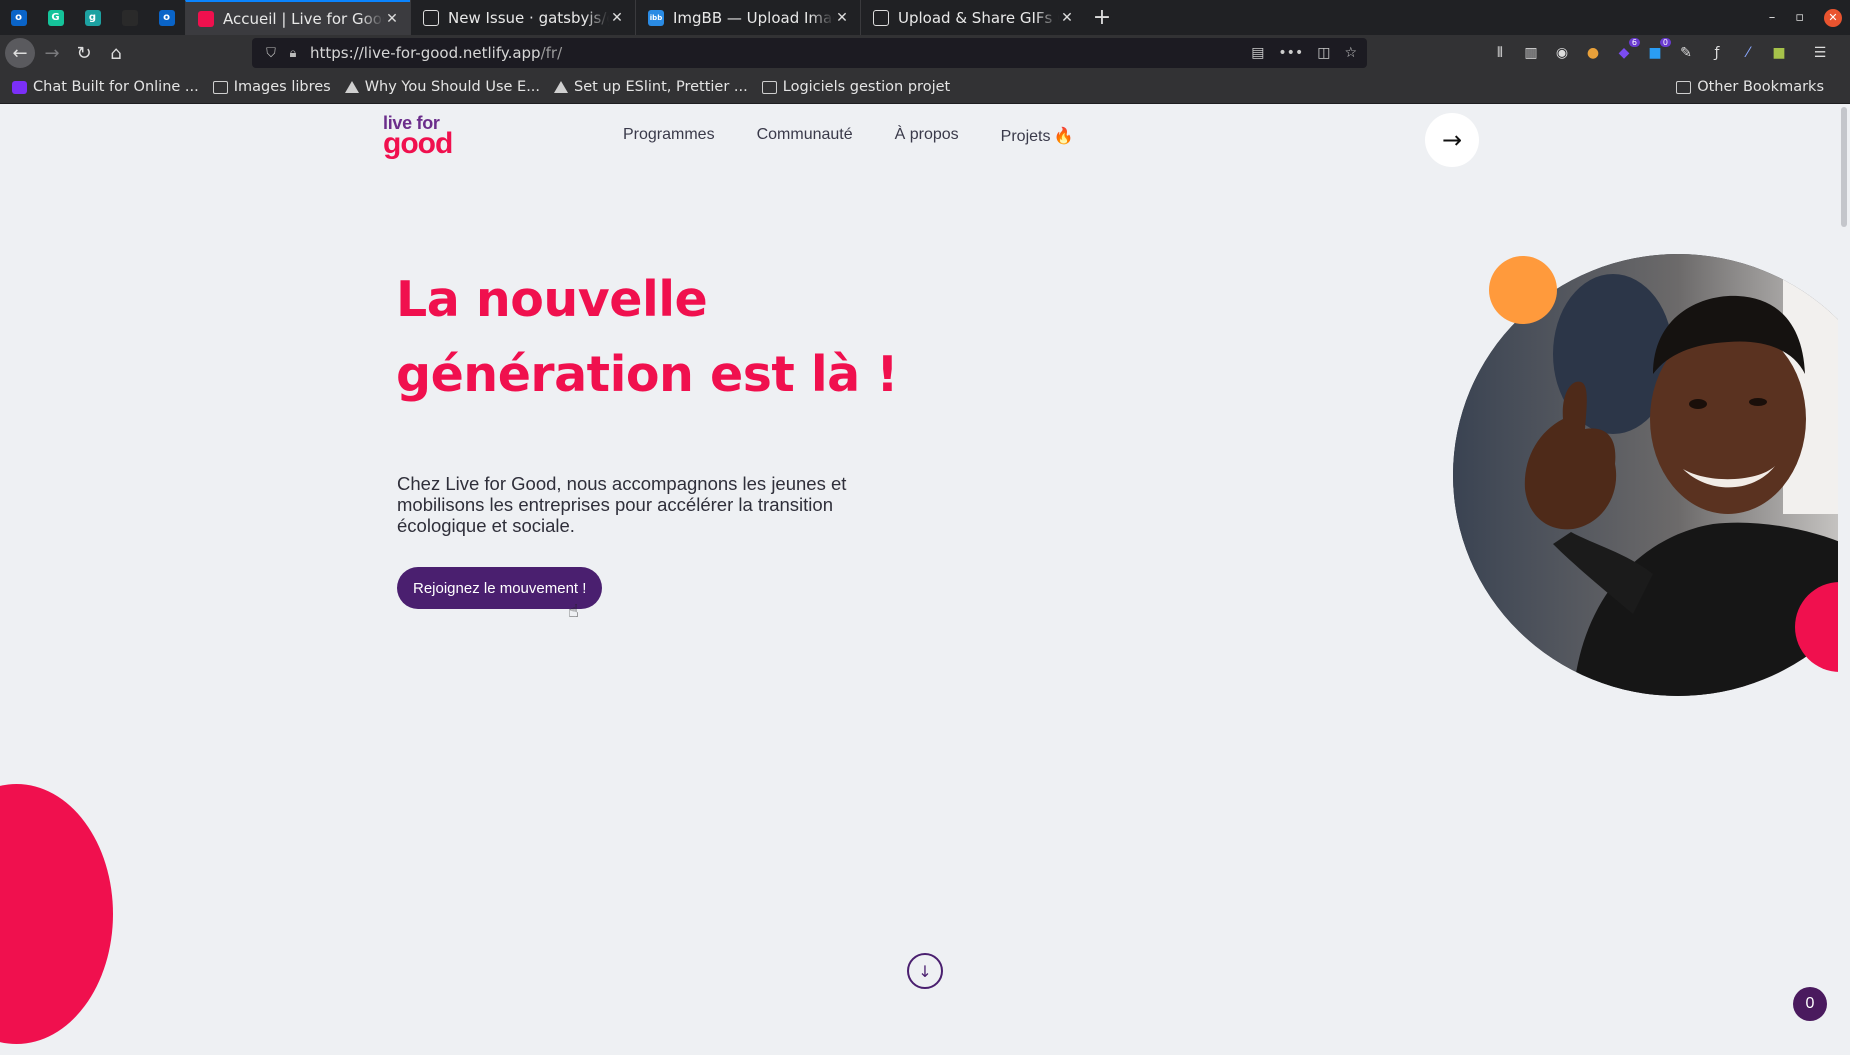 Image resolution: width=1850 pixels, height=1055 pixels. I want to click on extension-badge: 0, so click(1665, 42).